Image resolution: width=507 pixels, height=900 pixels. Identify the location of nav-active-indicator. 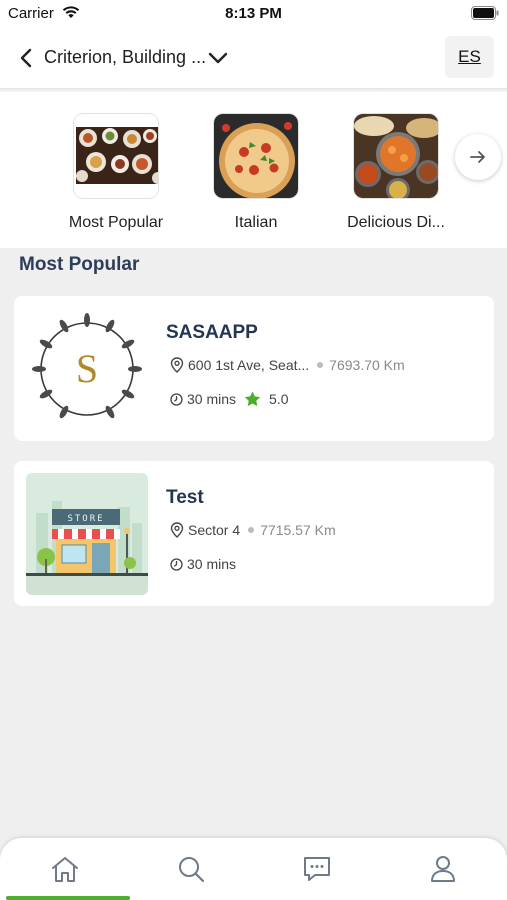
(68, 898).